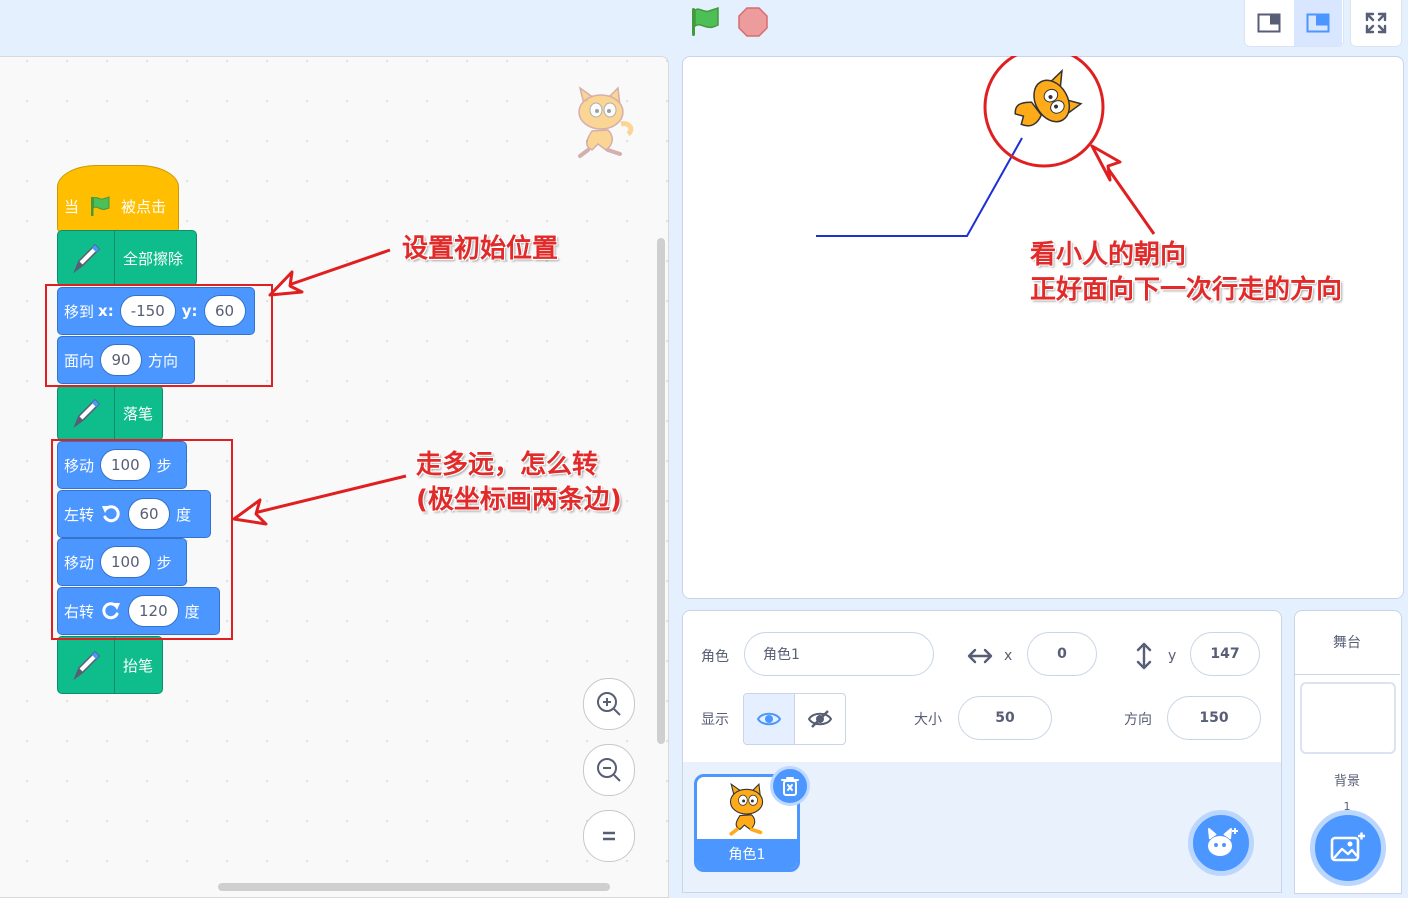  What do you see at coordinates (1225, 654) in the screenshot?
I see `y-input: 147` at bounding box center [1225, 654].